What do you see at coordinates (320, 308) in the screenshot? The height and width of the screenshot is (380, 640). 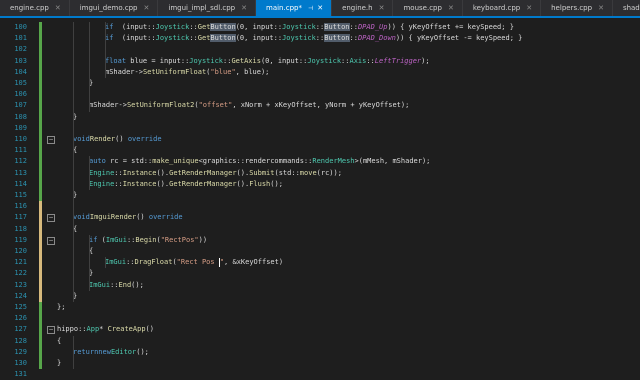 I see `code-line: 125};` at bounding box center [320, 308].